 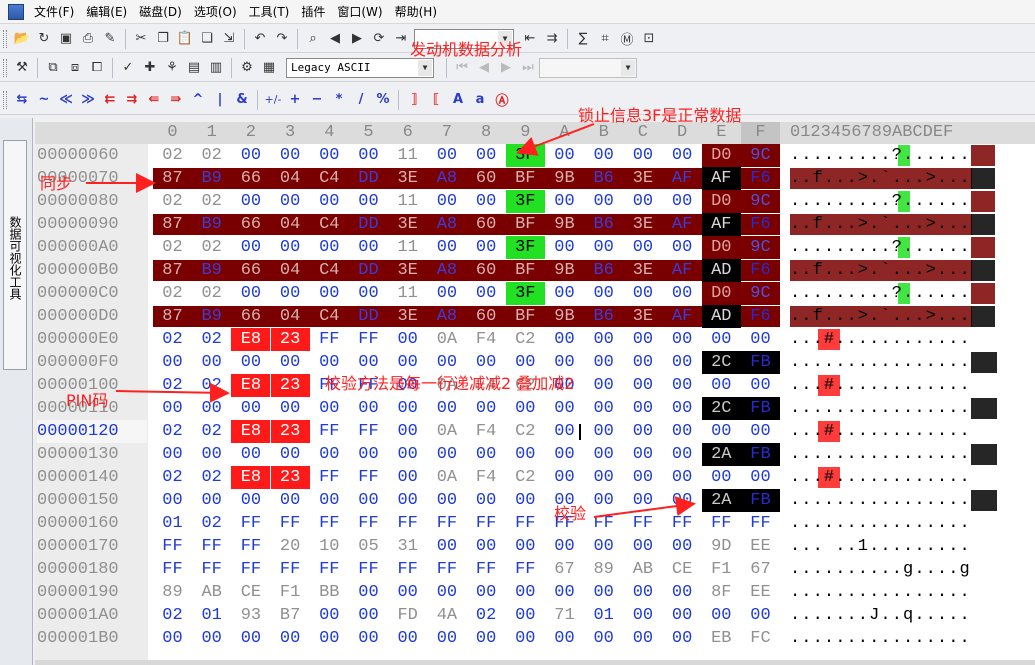 I want to click on hex-byte: AB, so click(x=642, y=569).